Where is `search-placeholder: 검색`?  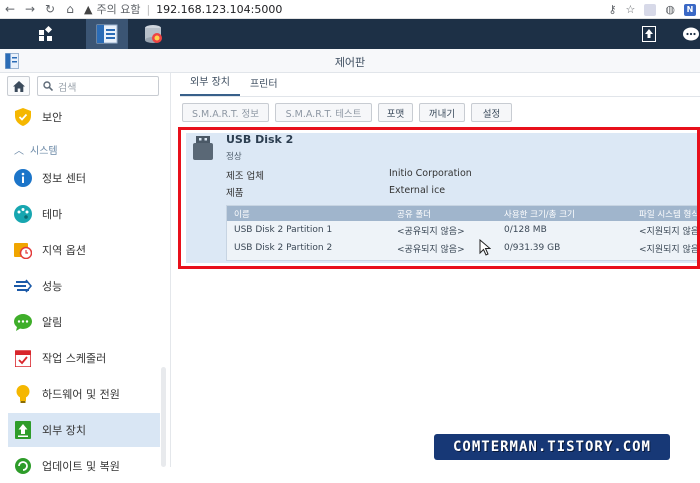
search-placeholder: 검색 is located at coordinates (67, 88).